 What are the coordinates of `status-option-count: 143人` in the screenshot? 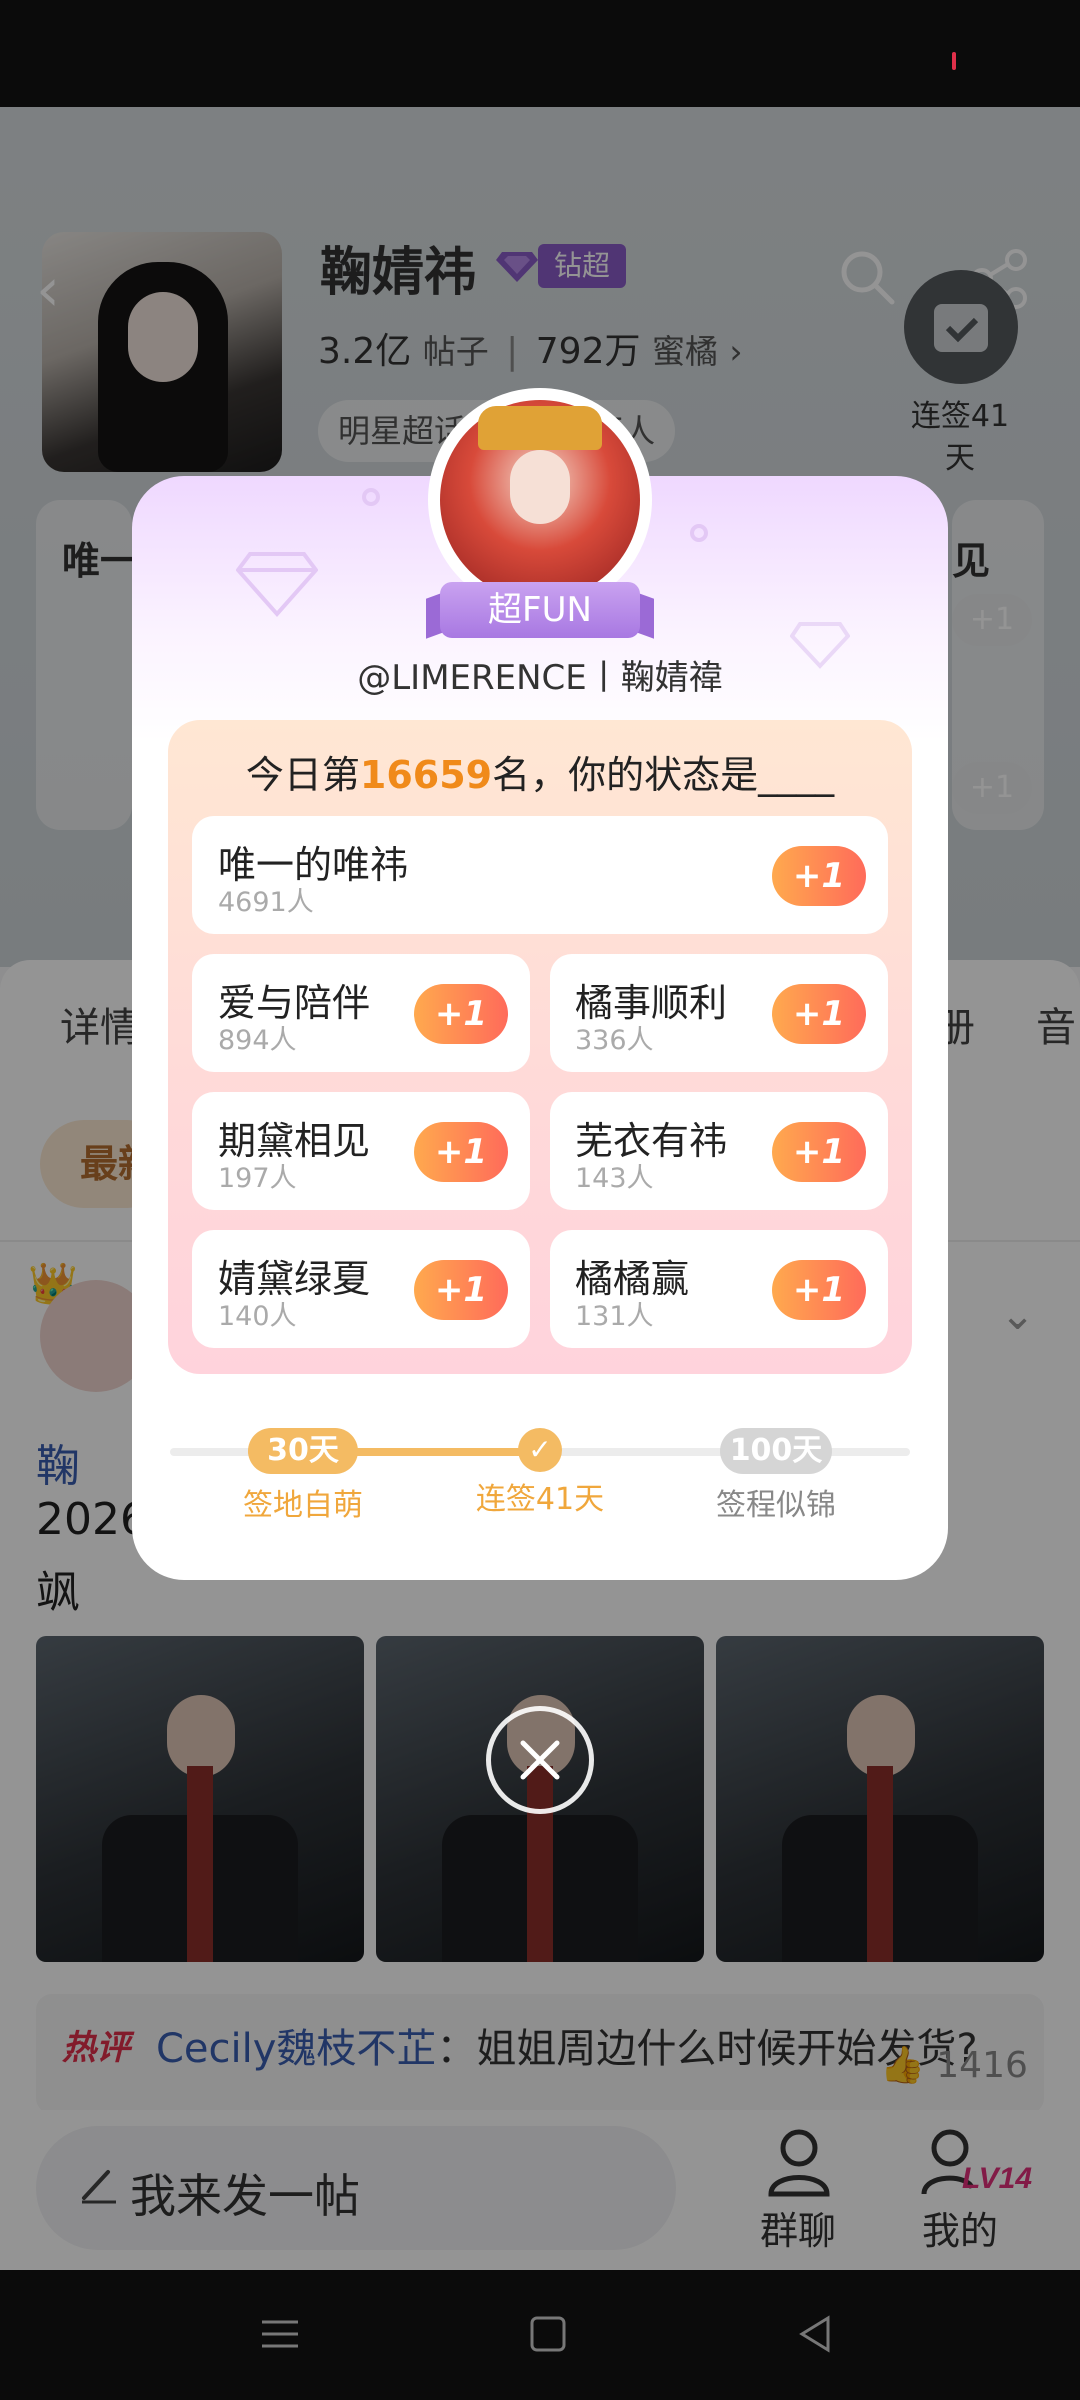 It's located at (614, 1178).